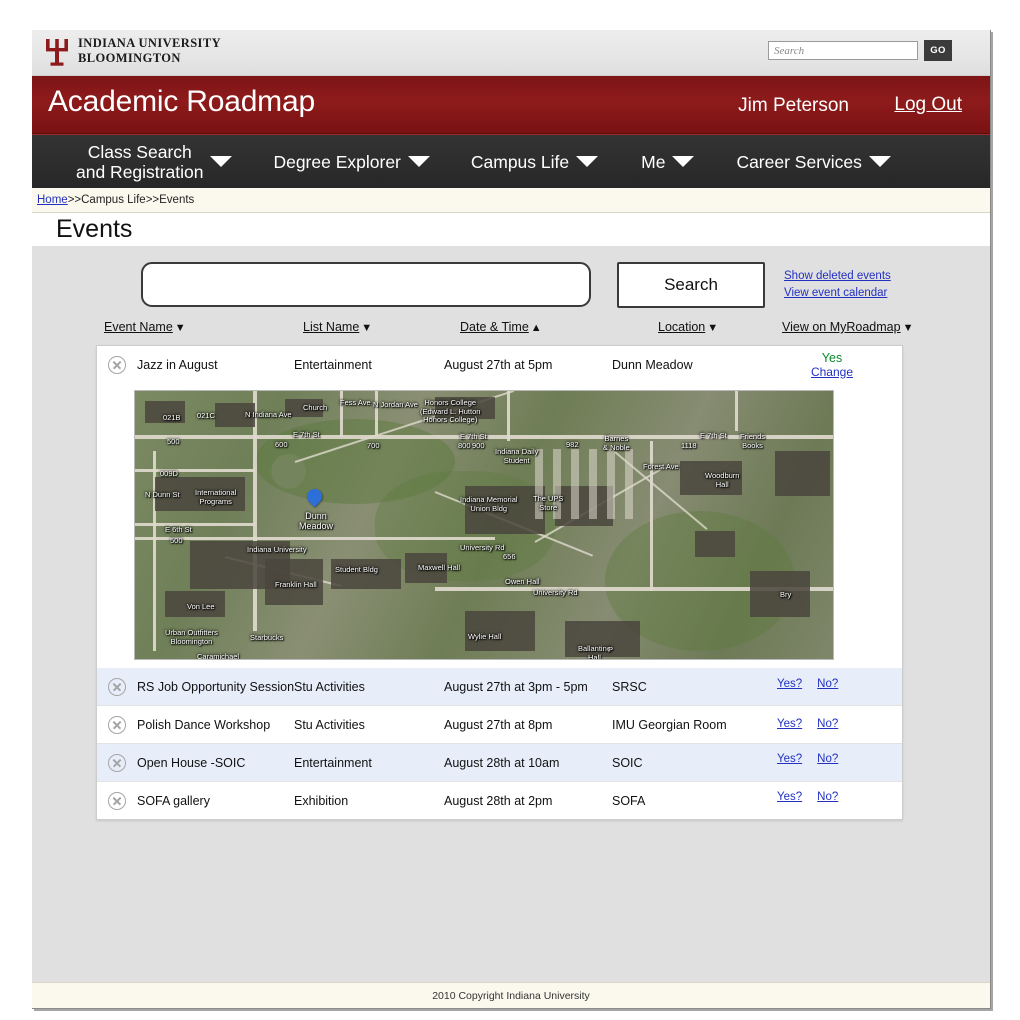  What do you see at coordinates (793, 105) in the screenshot?
I see `current-user-name: Jim Peterson` at bounding box center [793, 105].